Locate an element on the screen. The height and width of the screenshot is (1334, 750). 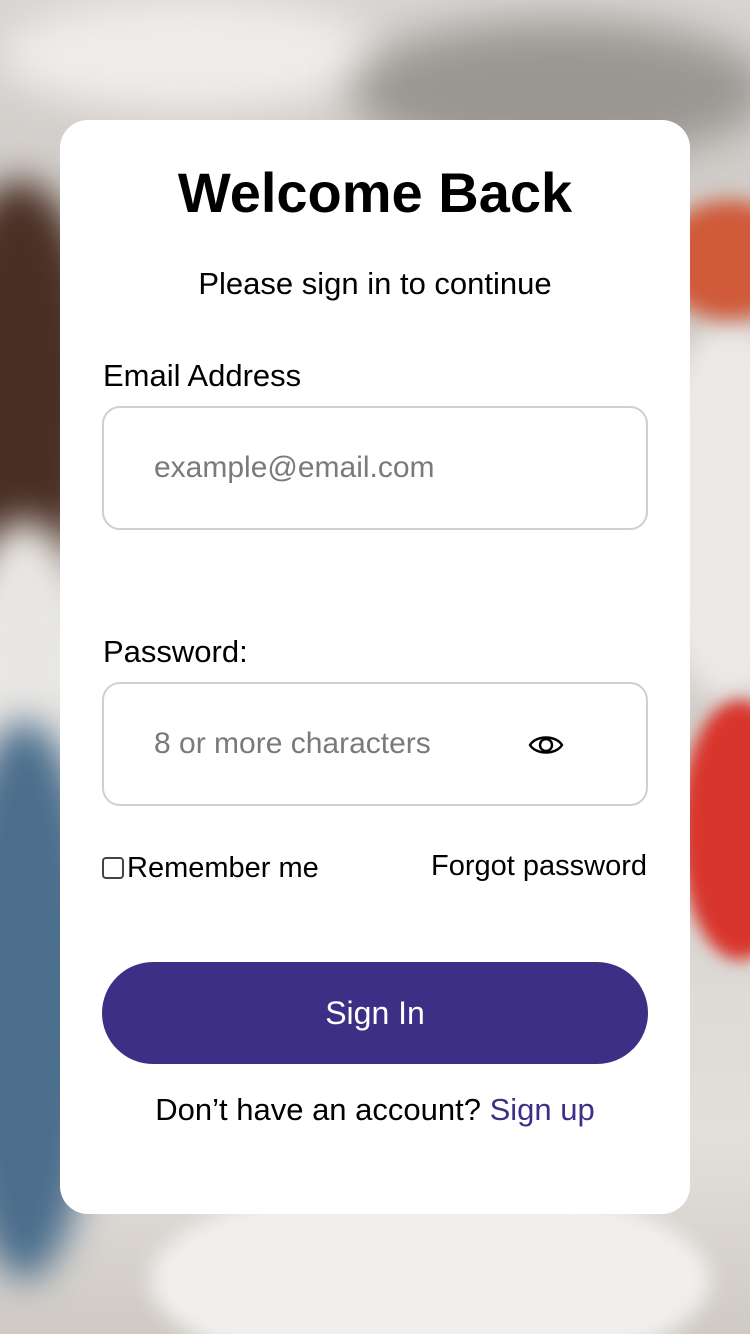
password-label: Password: is located at coordinates (175, 651).